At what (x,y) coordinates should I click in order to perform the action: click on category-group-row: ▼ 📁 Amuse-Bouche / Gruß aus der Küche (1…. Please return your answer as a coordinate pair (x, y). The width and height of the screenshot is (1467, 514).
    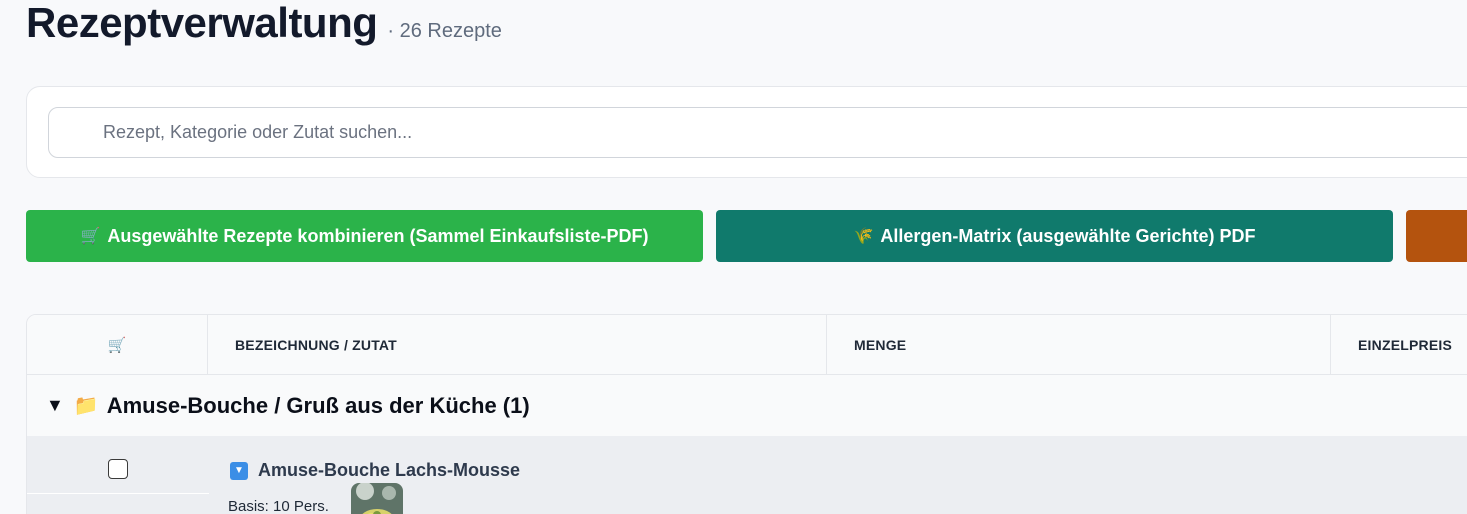
    Looking at the image, I should click on (747, 405).